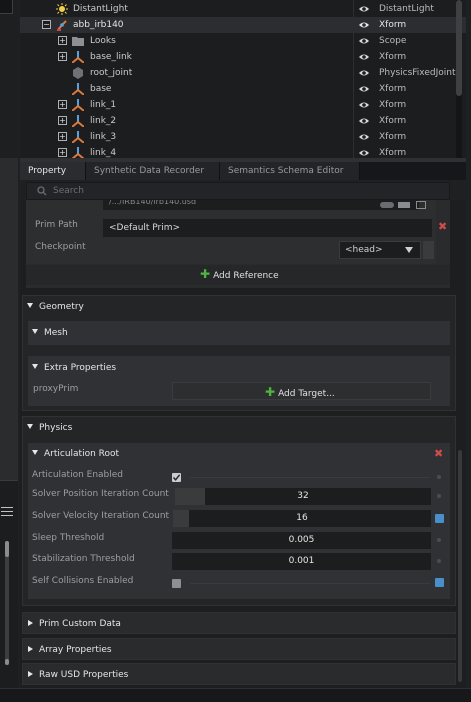 Image resolution: width=471 pixels, height=702 pixels. What do you see at coordinates (239, 274) in the screenshot?
I see `add-reference-button: ✚ Add Reference` at bounding box center [239, 274].